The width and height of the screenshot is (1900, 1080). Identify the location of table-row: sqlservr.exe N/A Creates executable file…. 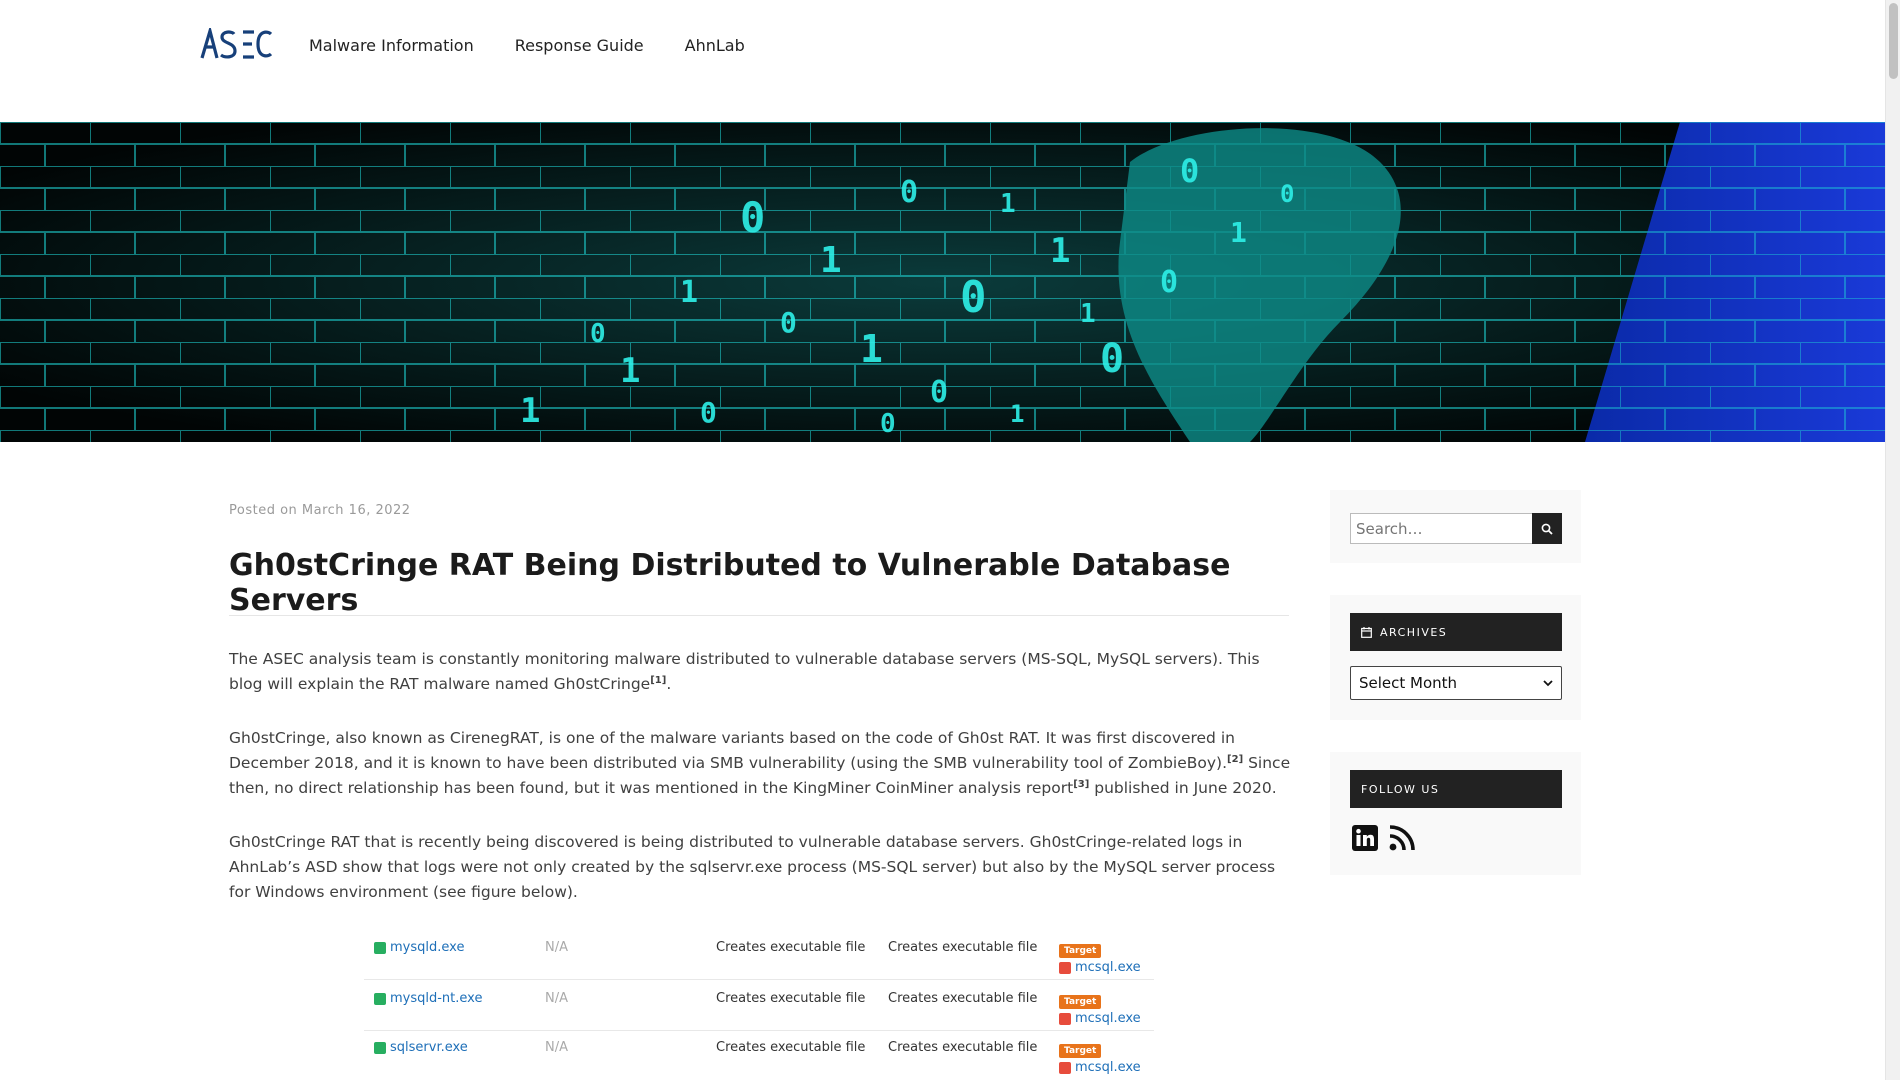
(759, 1055).